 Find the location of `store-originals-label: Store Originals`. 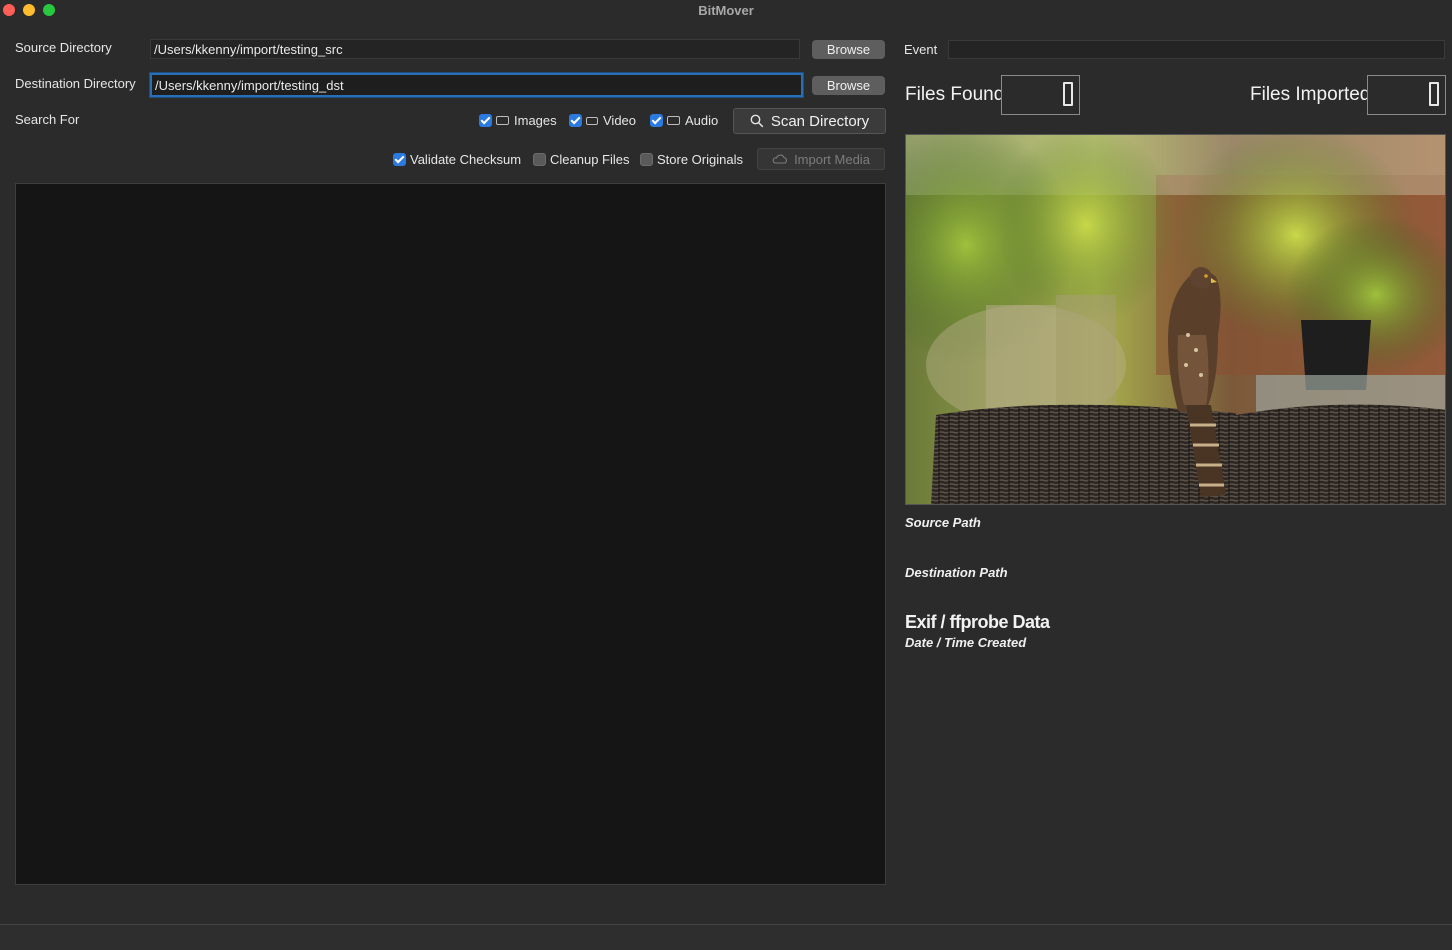

store-originals-label: Store Originals is located at coordinates (700, 159).